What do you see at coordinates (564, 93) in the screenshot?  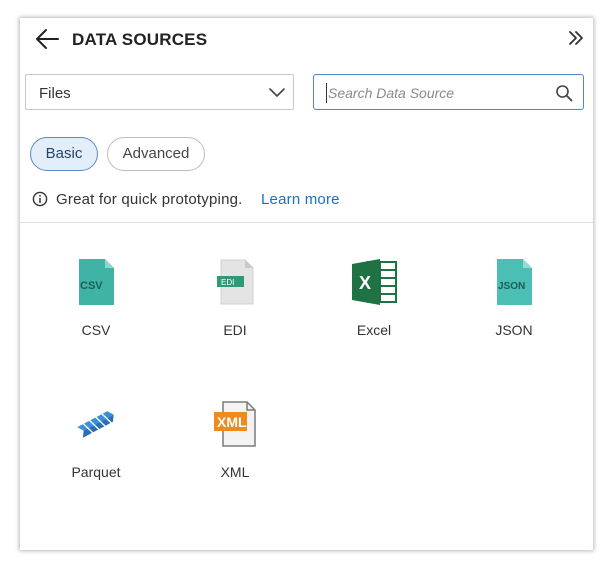 I see `search-icon` at bounding box center [564, 93].